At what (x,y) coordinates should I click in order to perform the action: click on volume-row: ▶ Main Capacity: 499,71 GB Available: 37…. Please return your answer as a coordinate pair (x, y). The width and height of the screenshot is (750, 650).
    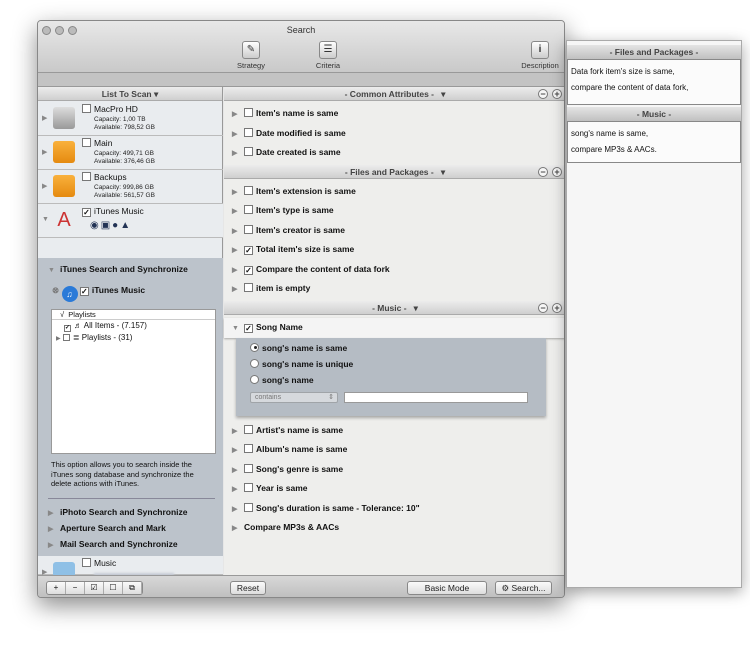
    Looking at the image, I should click on (130, 153).